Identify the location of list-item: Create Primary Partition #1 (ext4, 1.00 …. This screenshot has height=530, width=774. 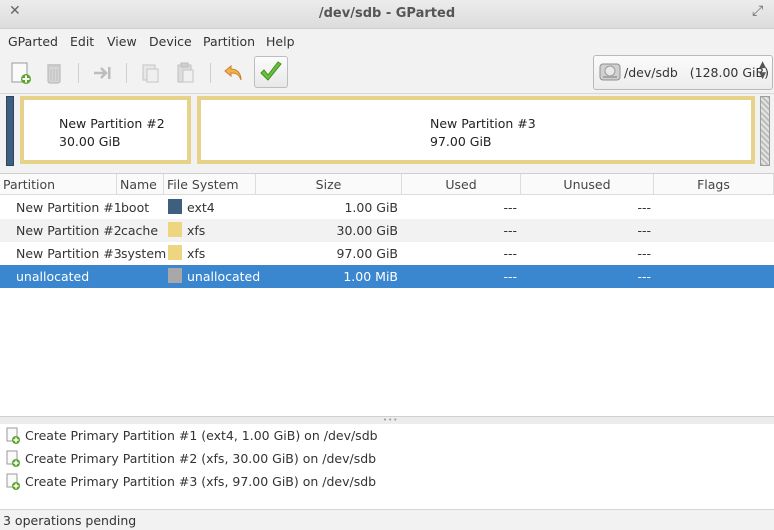
(387, 435).